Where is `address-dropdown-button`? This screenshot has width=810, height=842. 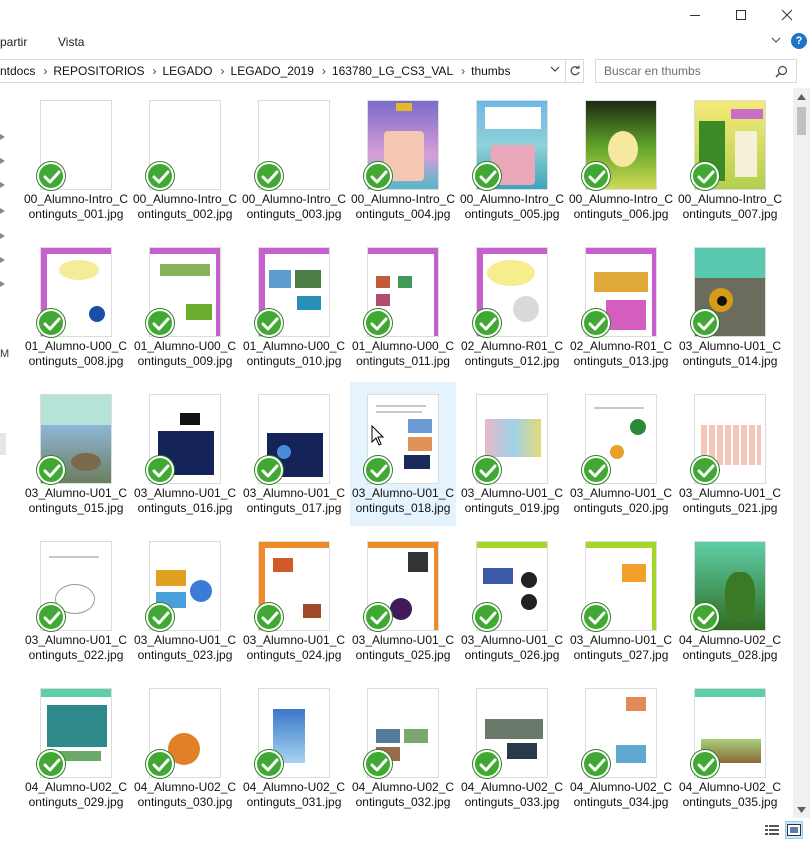
address-dropdown-button is located at coordinates (555, 71).